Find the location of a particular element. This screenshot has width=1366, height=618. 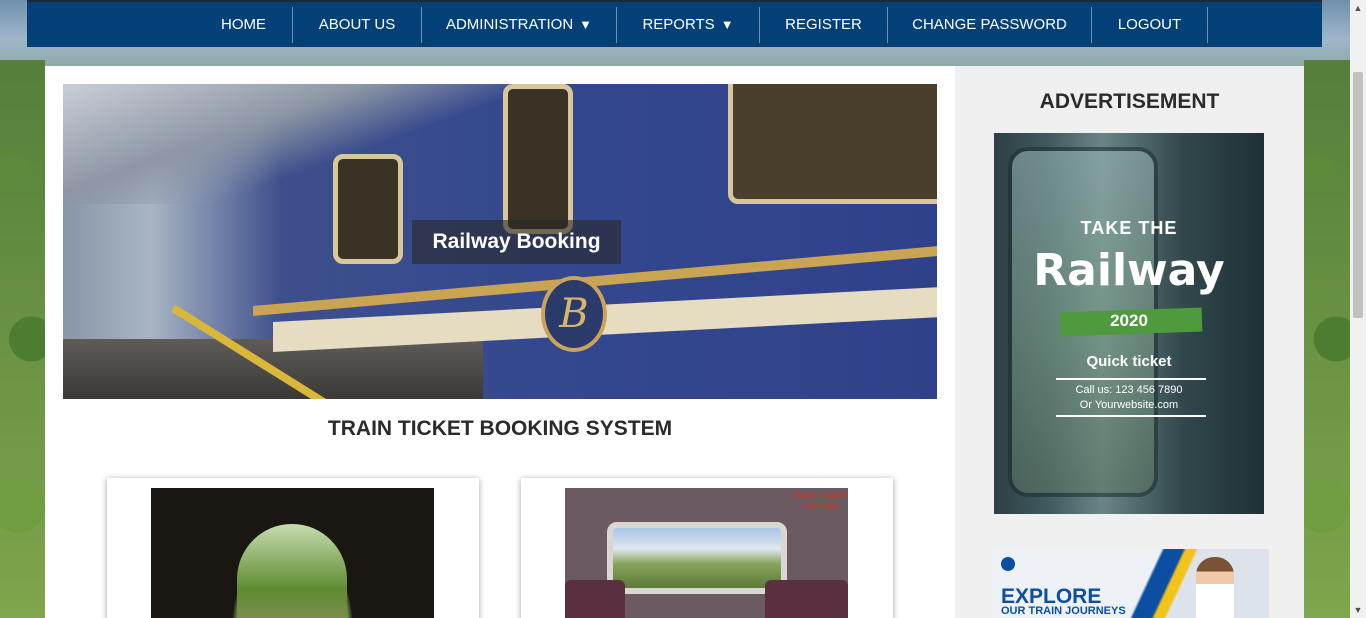

scroll-up-arrow-icon: ▲ is located at coordinates (1358, 8).